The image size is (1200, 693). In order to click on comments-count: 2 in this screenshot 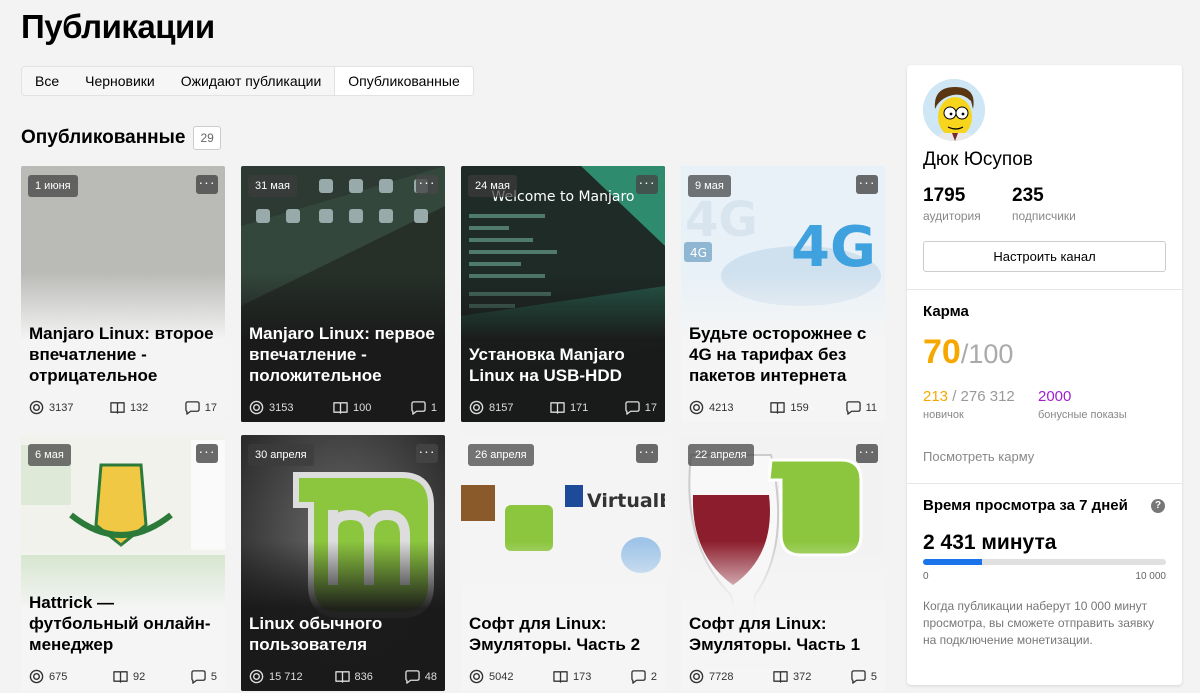, I will do `click(653, 676)`.